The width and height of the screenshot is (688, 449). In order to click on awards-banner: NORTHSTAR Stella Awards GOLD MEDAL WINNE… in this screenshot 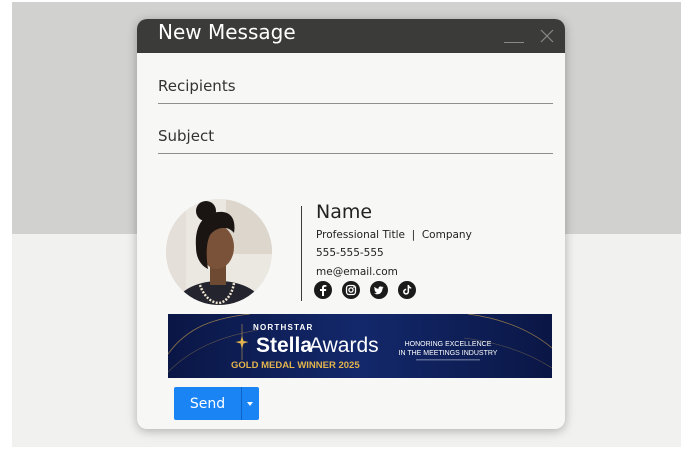, I will do `click(360, 346)`.